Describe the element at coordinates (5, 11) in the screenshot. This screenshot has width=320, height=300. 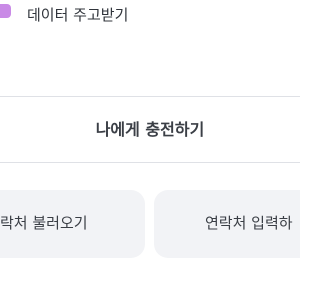
I see `data-gift-icon` at that location.